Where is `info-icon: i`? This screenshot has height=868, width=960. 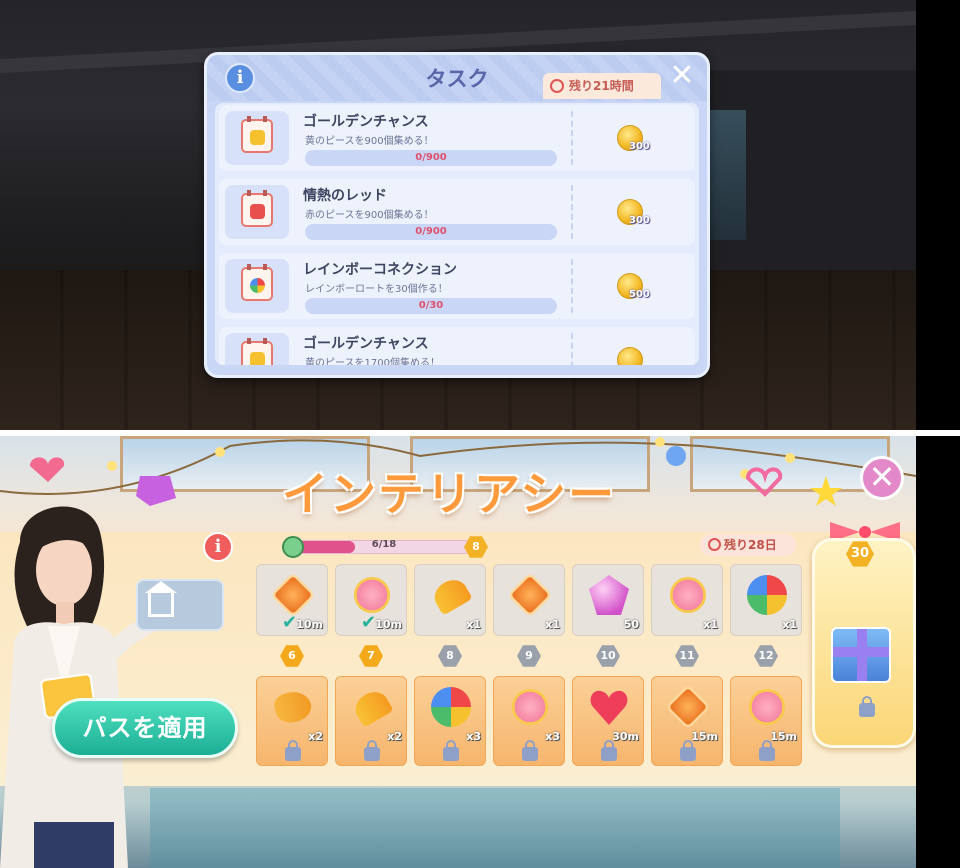 info-icon: i is located at coordinates (218, 547).